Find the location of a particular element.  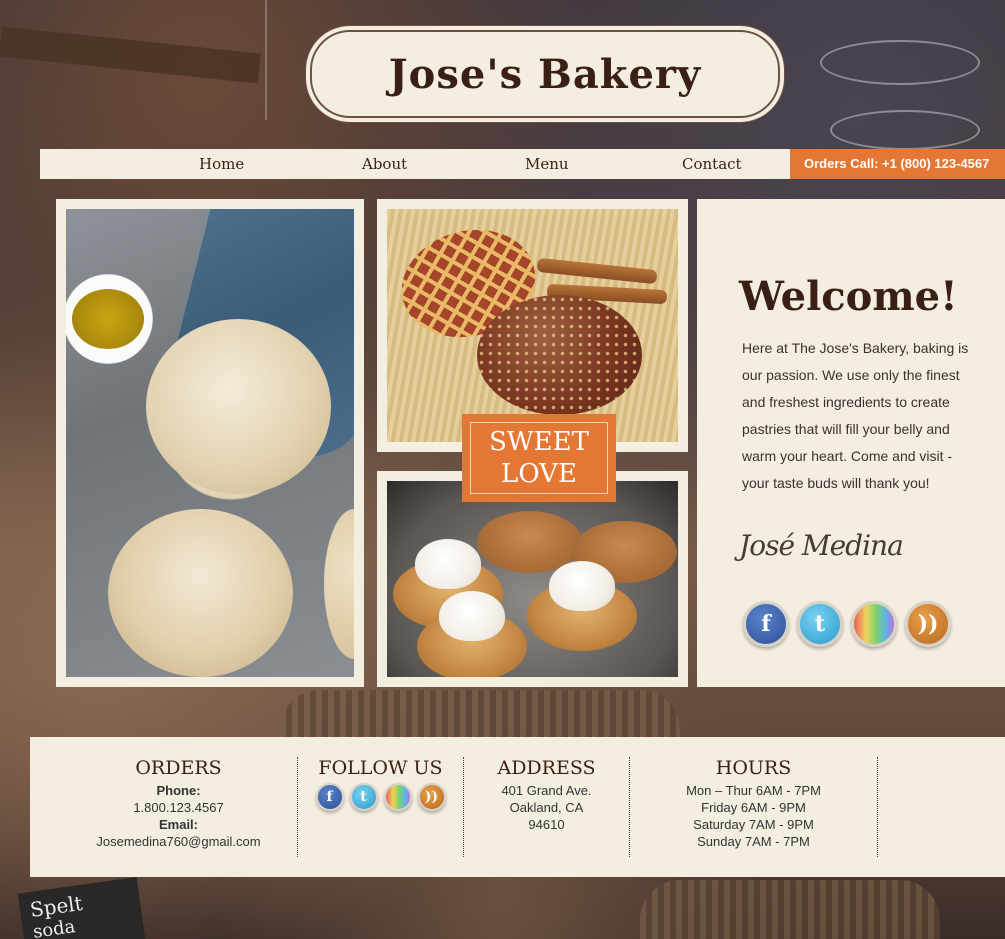

site-title: Jose's Bakery is located at coordinates (545, 74).